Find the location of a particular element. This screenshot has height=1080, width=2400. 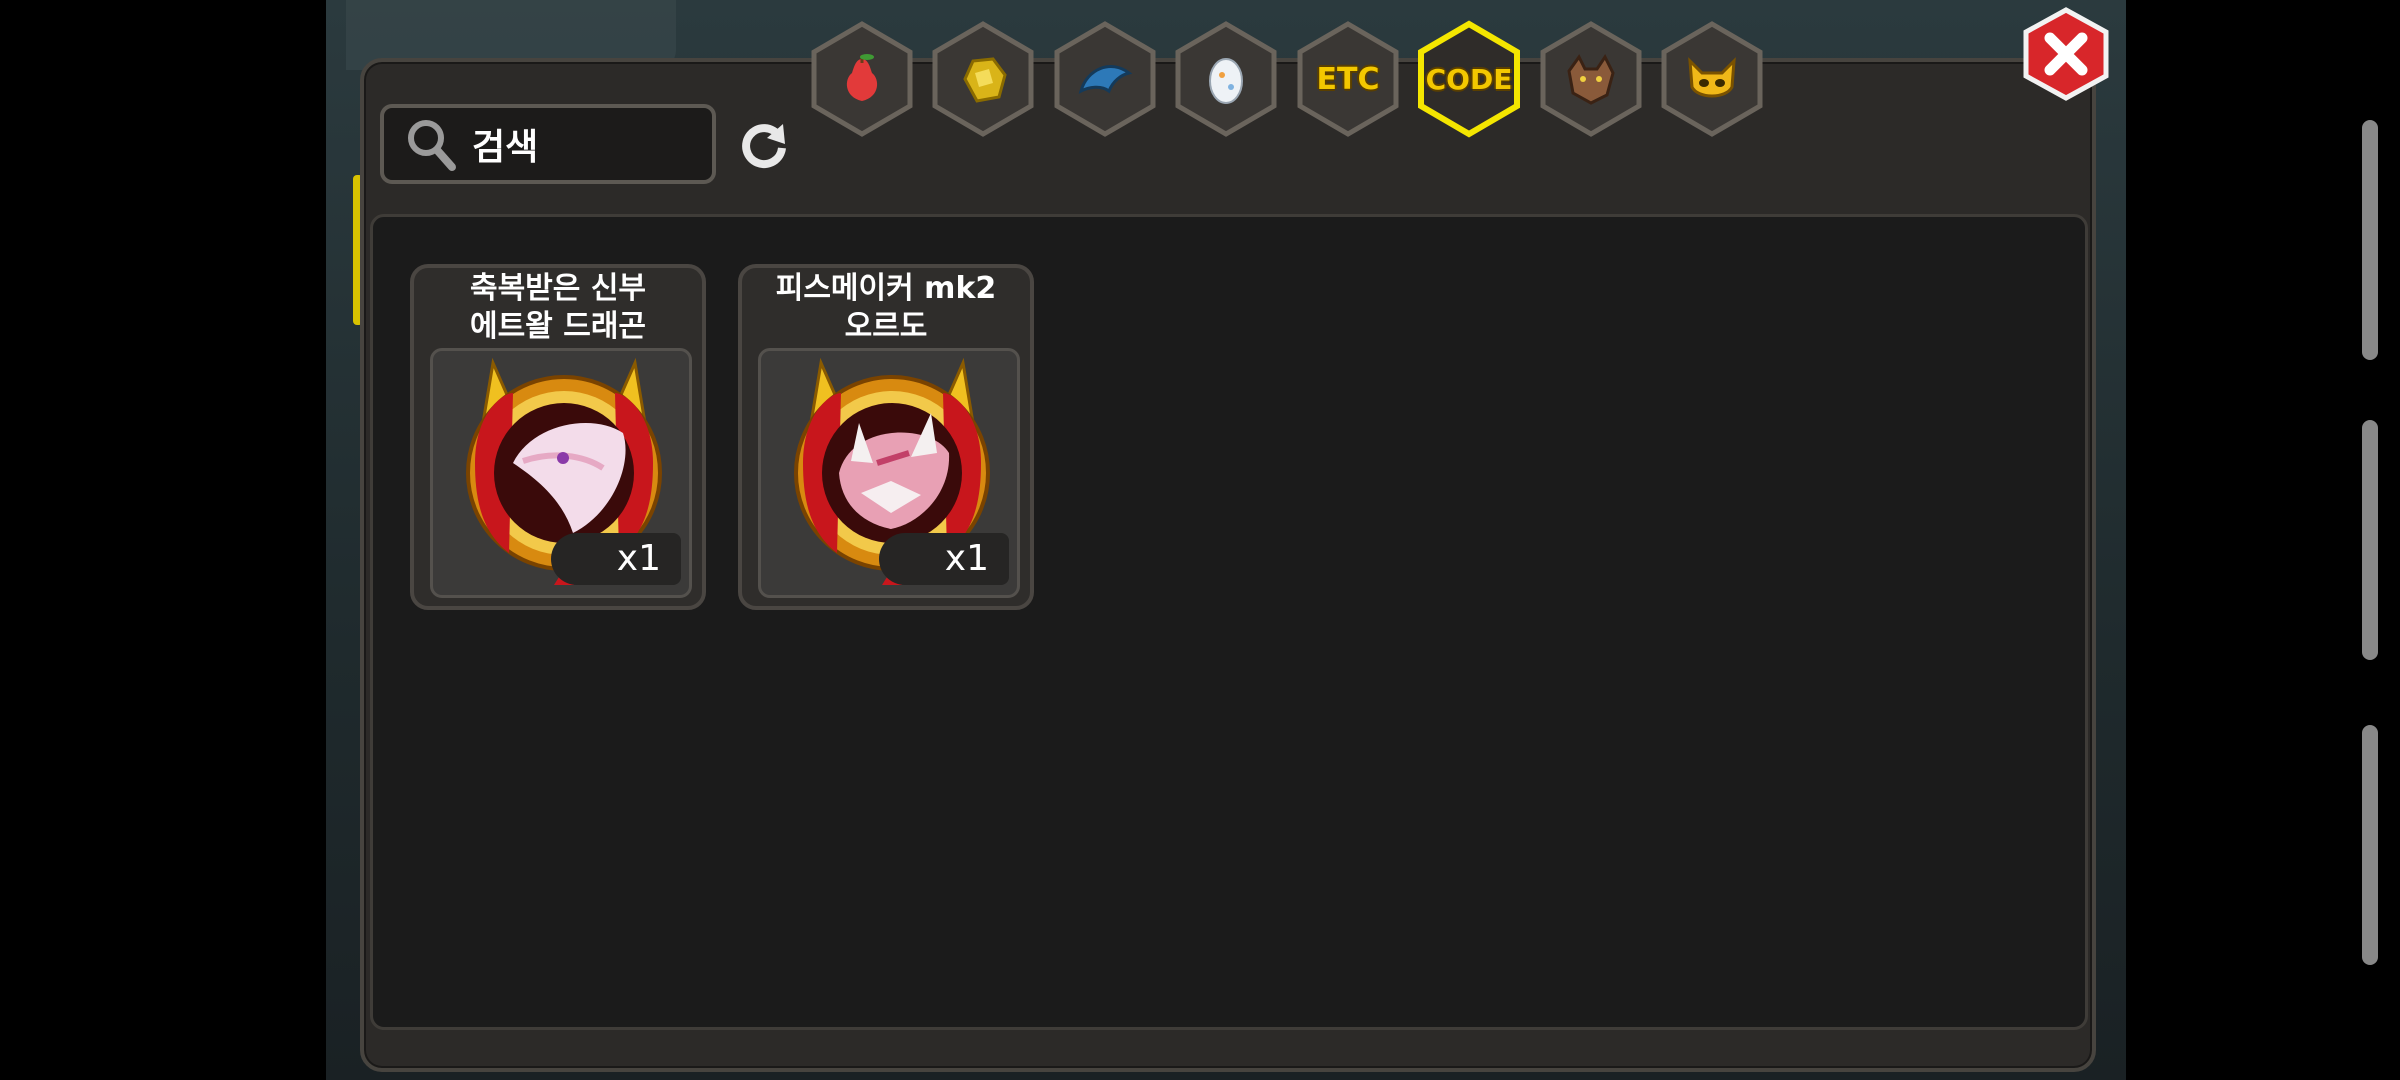

pear-icon is located at coordinates (862, 77).